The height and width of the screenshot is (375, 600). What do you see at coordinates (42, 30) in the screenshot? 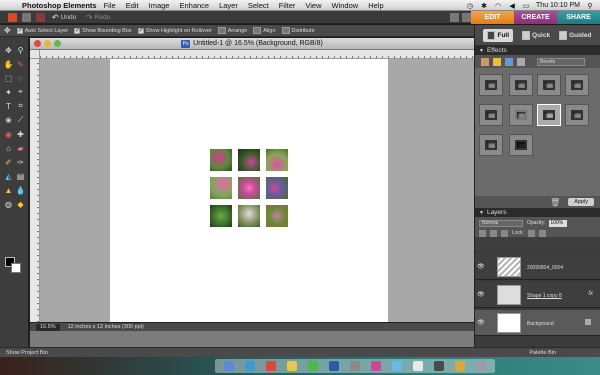
I see `auto-select-checkbox: Auto Select Layer` at bounding box center [42, 30].